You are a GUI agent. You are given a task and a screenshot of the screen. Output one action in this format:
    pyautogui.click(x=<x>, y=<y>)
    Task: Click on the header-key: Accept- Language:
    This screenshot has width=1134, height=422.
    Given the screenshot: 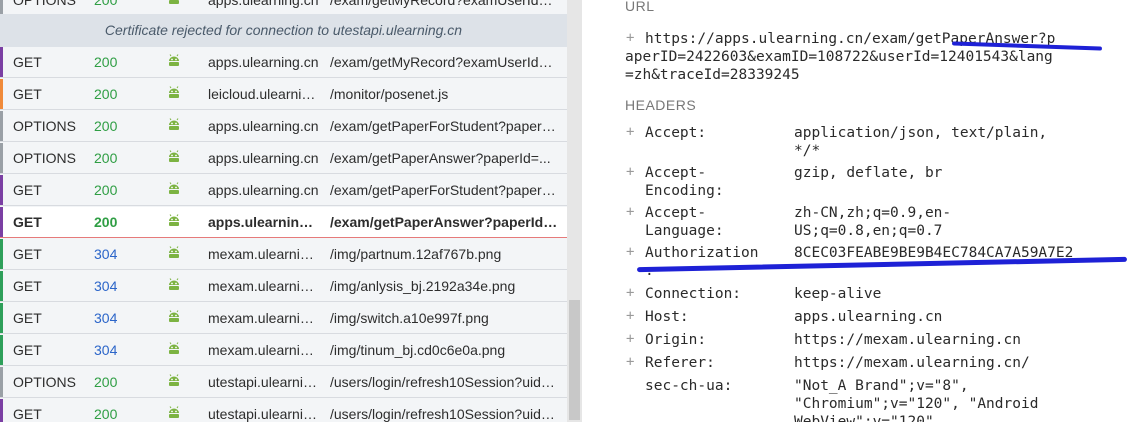 What is the action you would take?
    pyautogui.click(x=684, y=222)
    